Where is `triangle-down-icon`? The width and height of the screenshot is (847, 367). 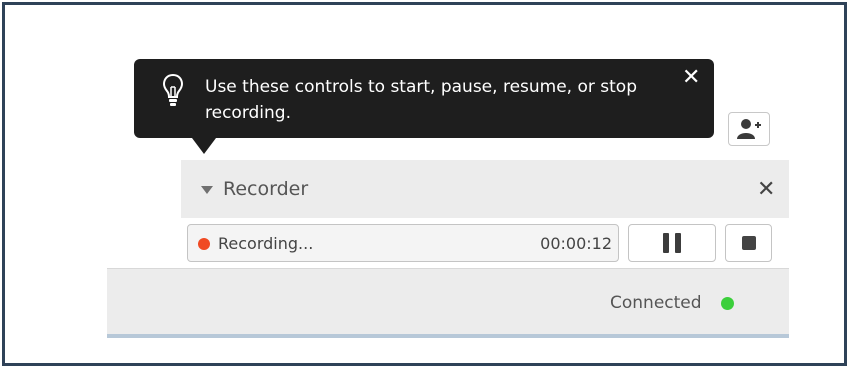 triangle-down-icon is located at coordinates (207, 190).